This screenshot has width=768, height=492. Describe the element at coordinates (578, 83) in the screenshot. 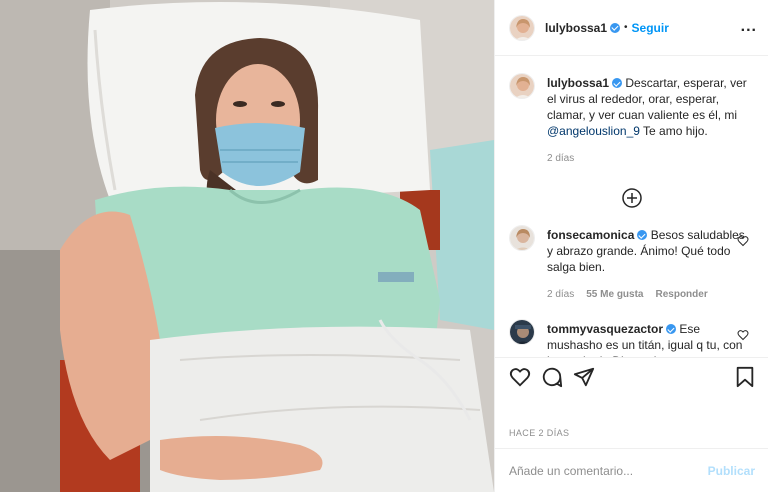

I see `caption-username: lulybossa1` at that location.